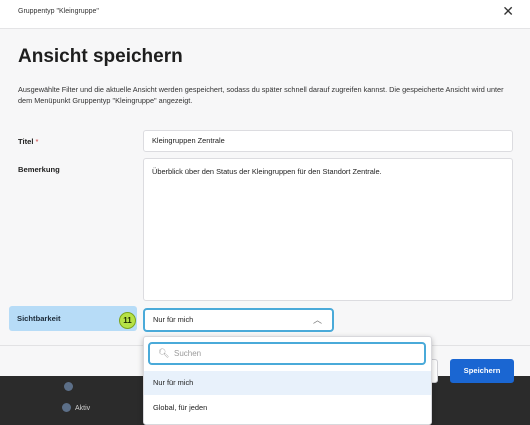 The height and width of the screenshot is (425, 530). I want to click on visibility-label-row: Sichtbarkeit, so click(73, 318).